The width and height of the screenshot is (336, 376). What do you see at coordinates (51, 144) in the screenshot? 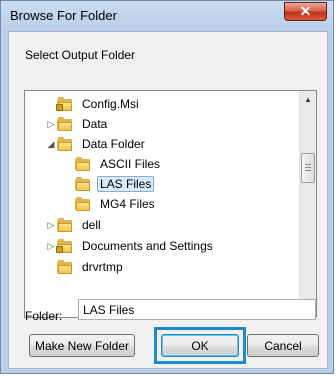
I see `collapse-arrow-icon: ◢` at bounding box center [51, 144].